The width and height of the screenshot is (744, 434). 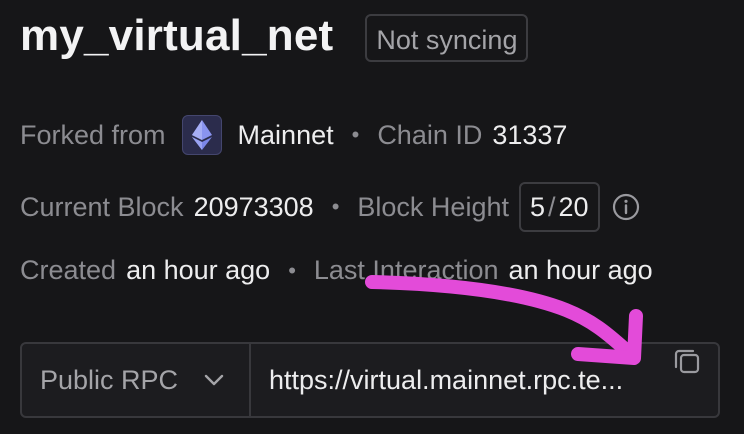 I want to click on rpc-type-label: Public RPC, so click(x=109, y=379).